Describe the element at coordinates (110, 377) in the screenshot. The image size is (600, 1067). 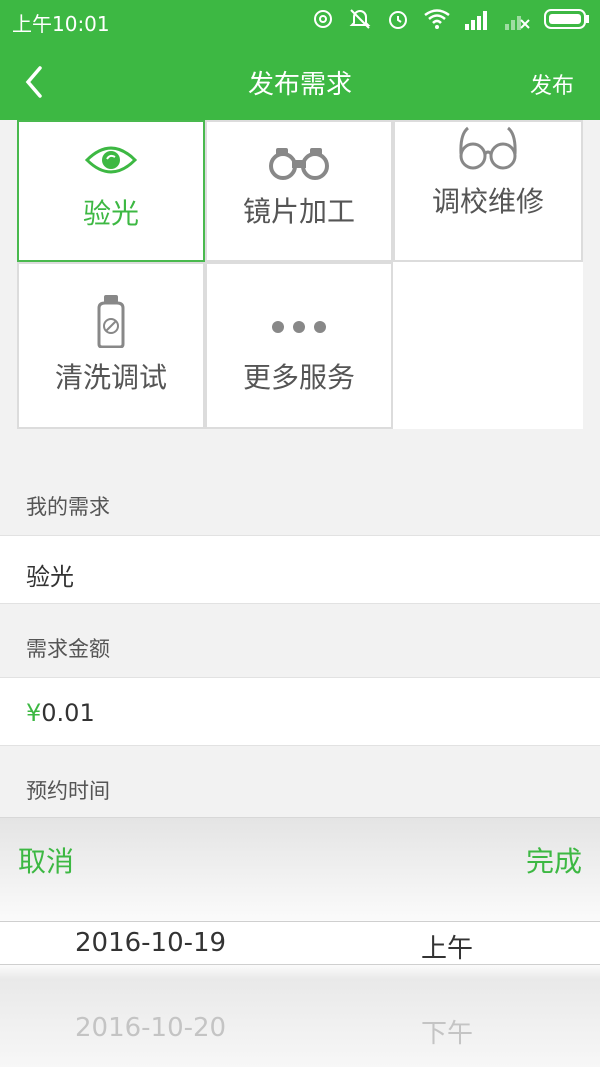
I see `service-label: 清洗调试` at that location.